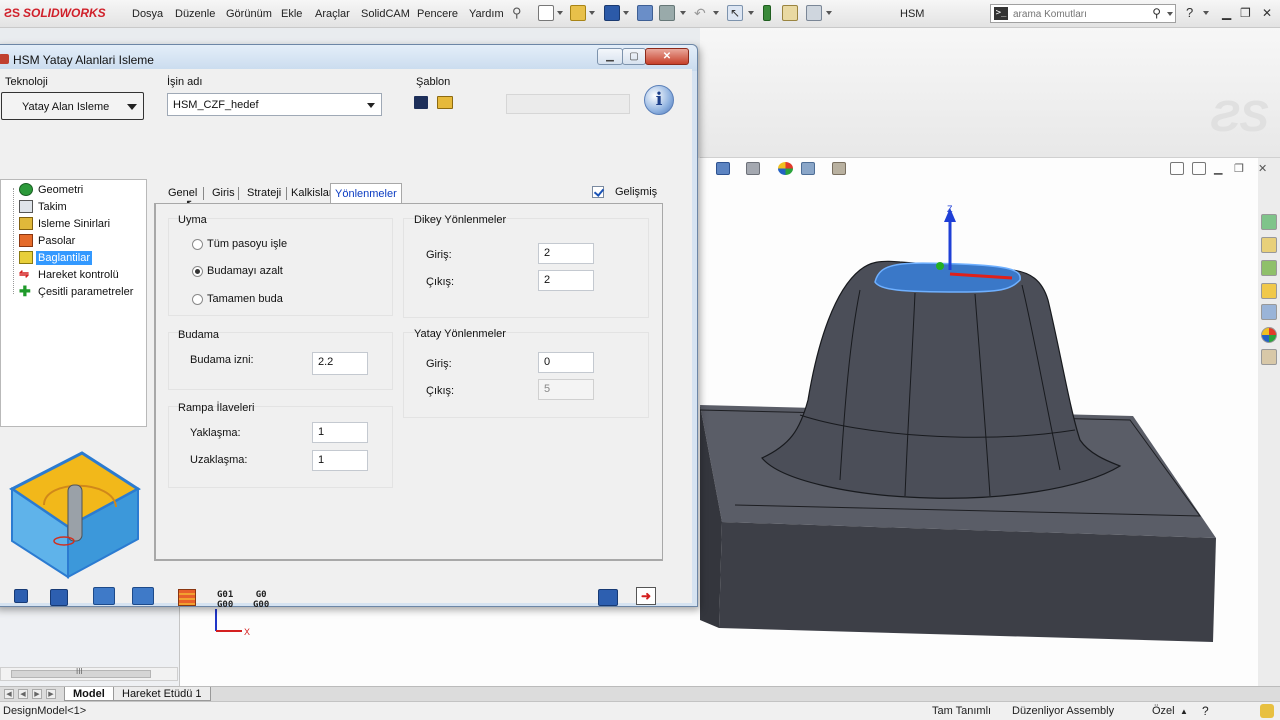 This screenshot has height=720, width=1280. What do you see at coordinates (162, 694) in the screenshot?
I see `tab-motion-study: Hareket Etüdü 1` at bounding box center [162, 694].